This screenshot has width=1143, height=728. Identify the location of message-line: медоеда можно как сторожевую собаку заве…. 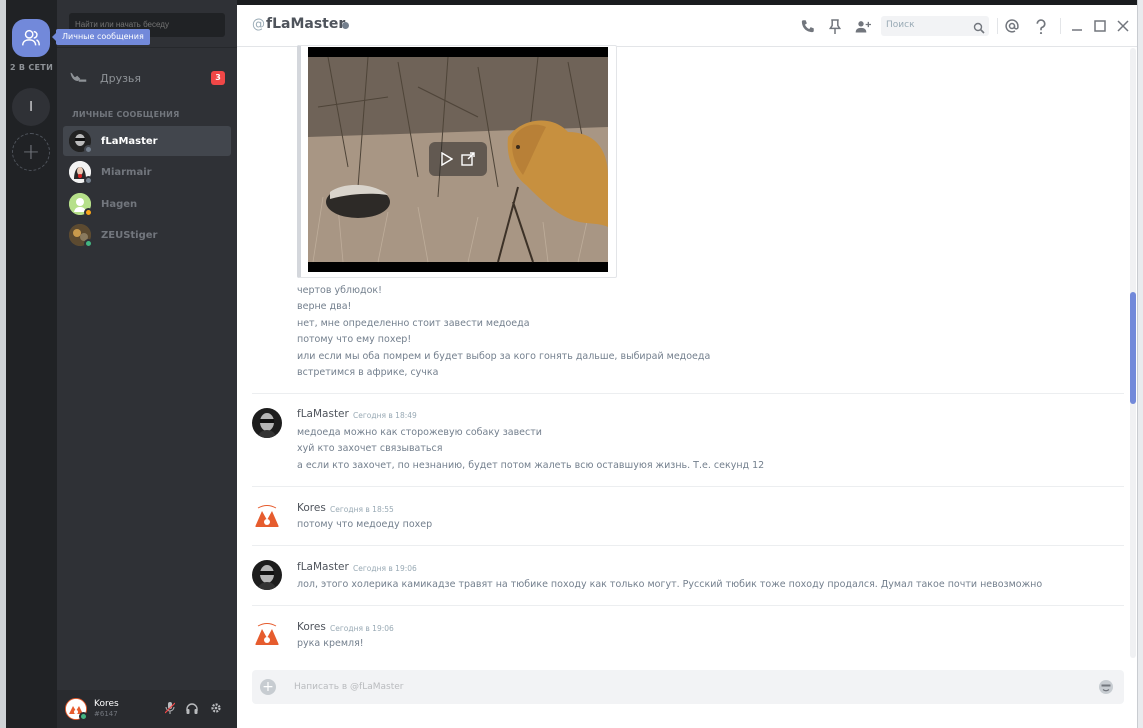
(419, 432).